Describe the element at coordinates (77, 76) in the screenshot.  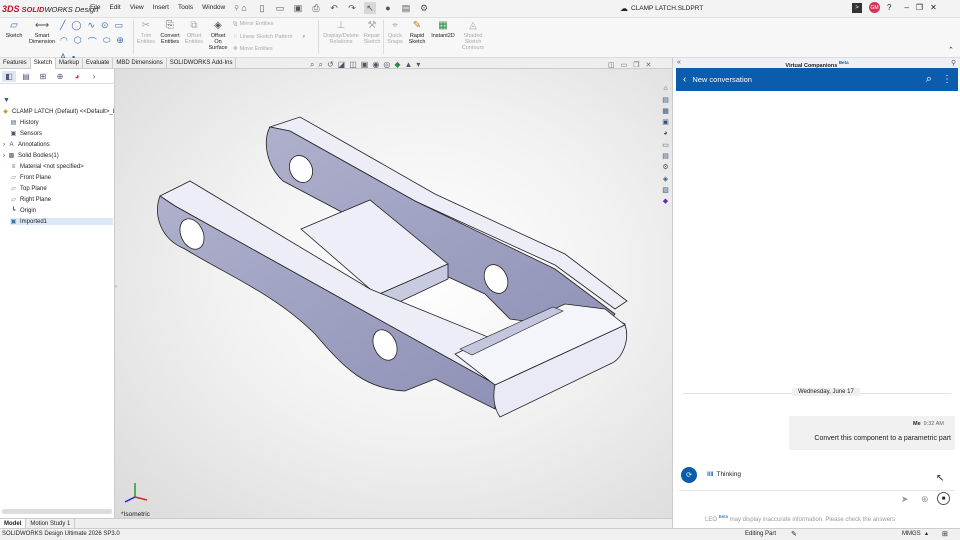
I see `display-manager-icon: ◕` at that location.